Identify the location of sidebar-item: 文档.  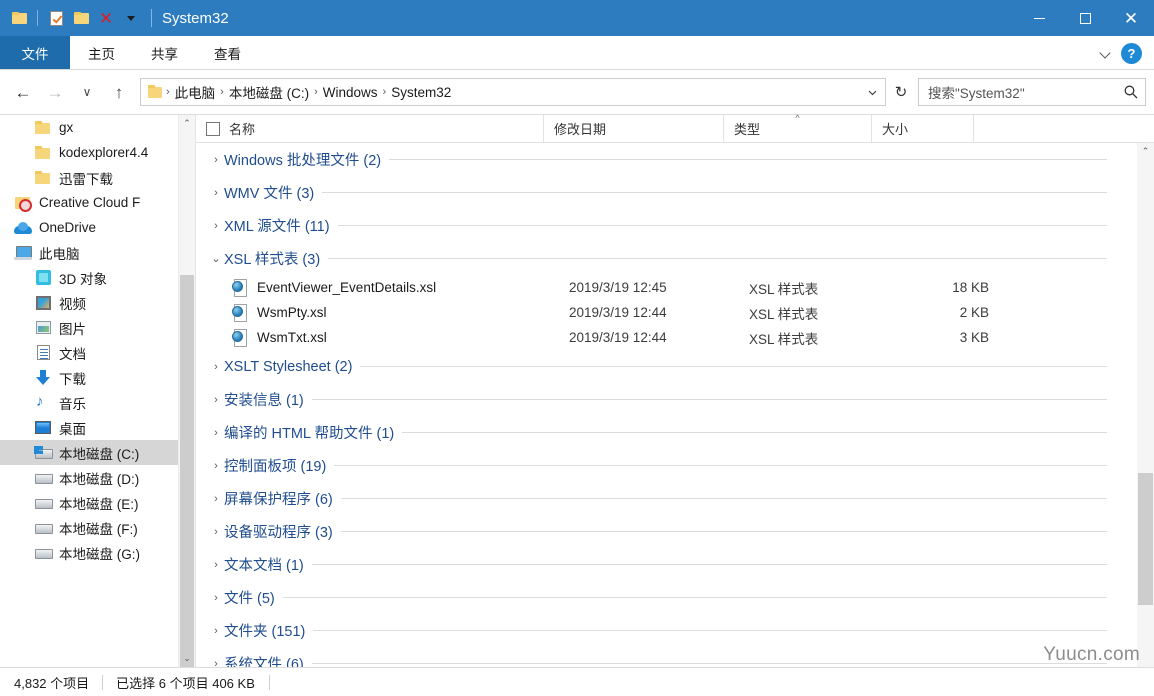
(89, 352).